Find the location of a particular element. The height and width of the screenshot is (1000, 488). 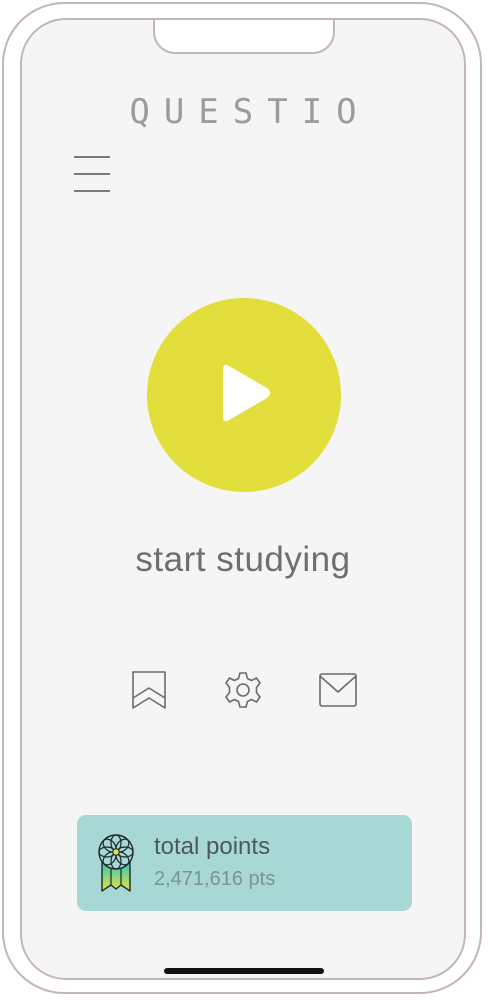

total-points-value: 2,471,616 pts is located at coordinates (215, 879).